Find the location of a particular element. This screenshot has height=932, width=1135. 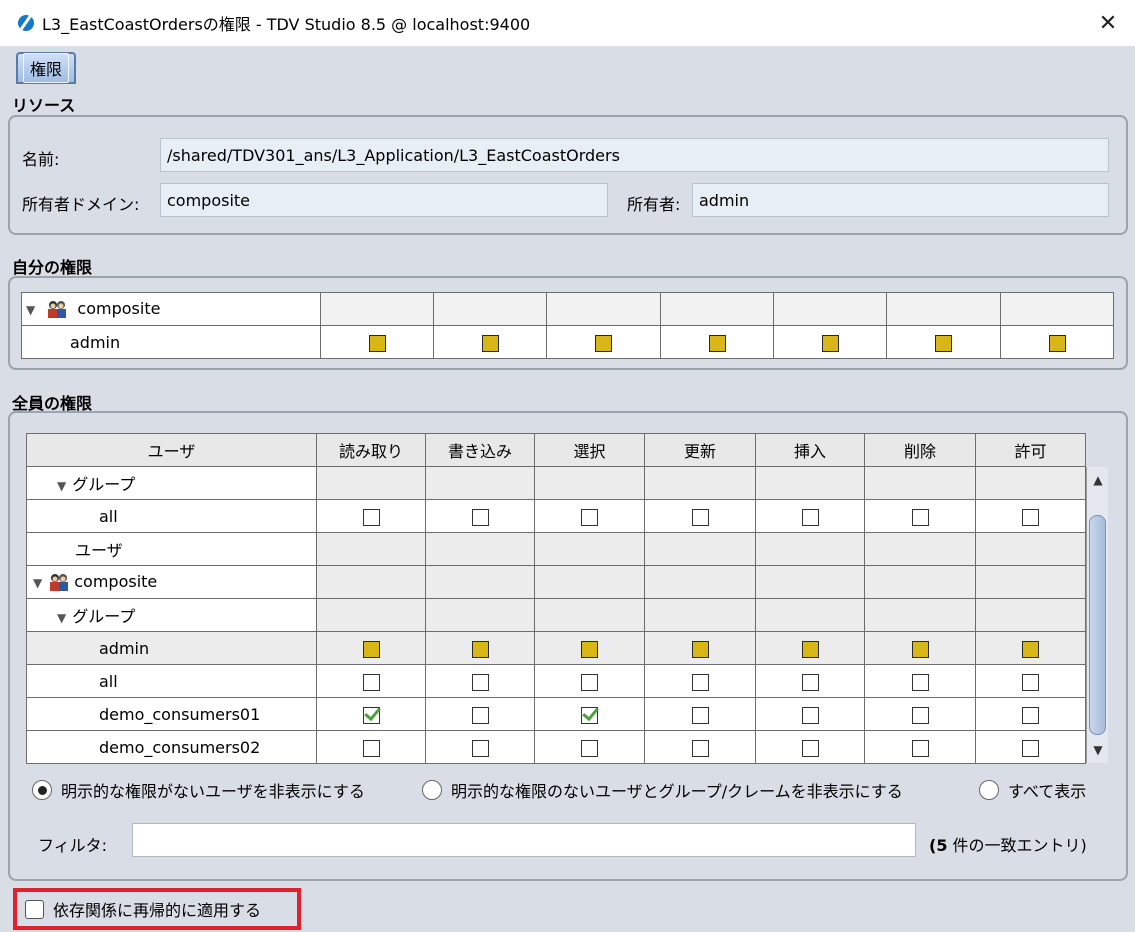

my-permissions-table: ▼ composite admin is located at coordinates (567, 325).